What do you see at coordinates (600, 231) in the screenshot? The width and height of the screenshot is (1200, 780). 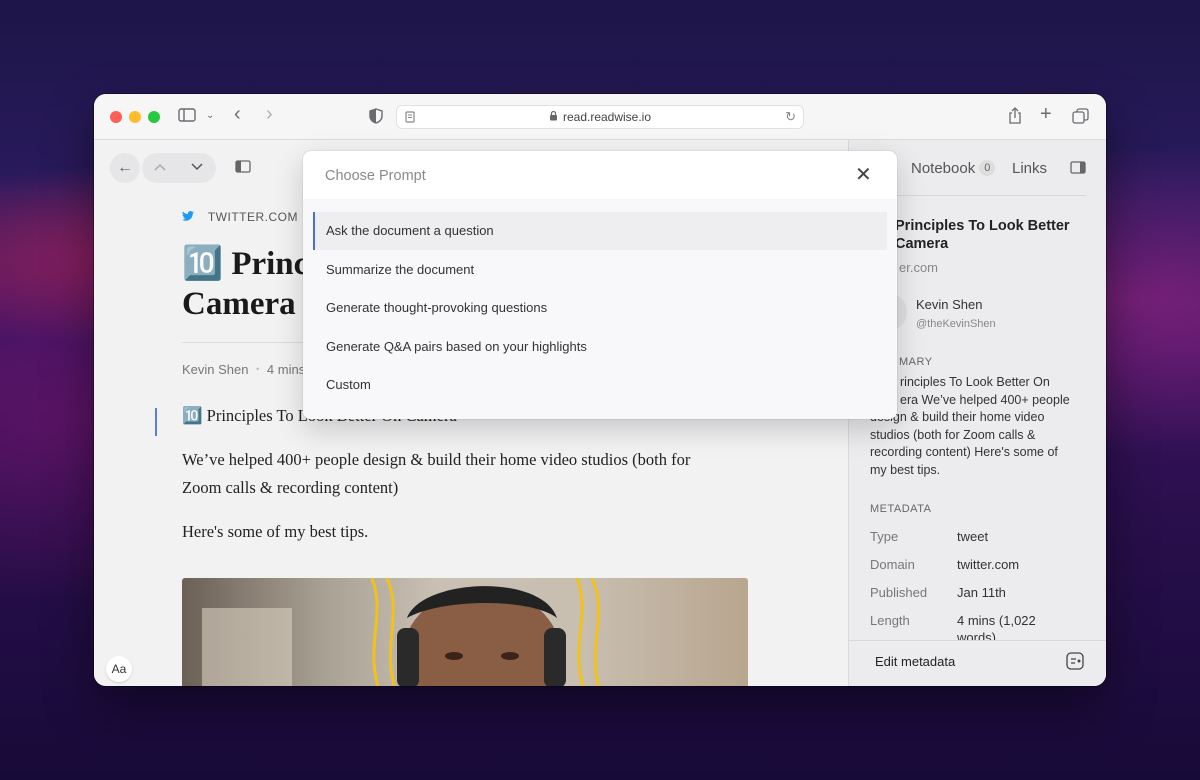 I see `prompt-option-ask-question: Ask the document a question` at bounding box center [600, 231].